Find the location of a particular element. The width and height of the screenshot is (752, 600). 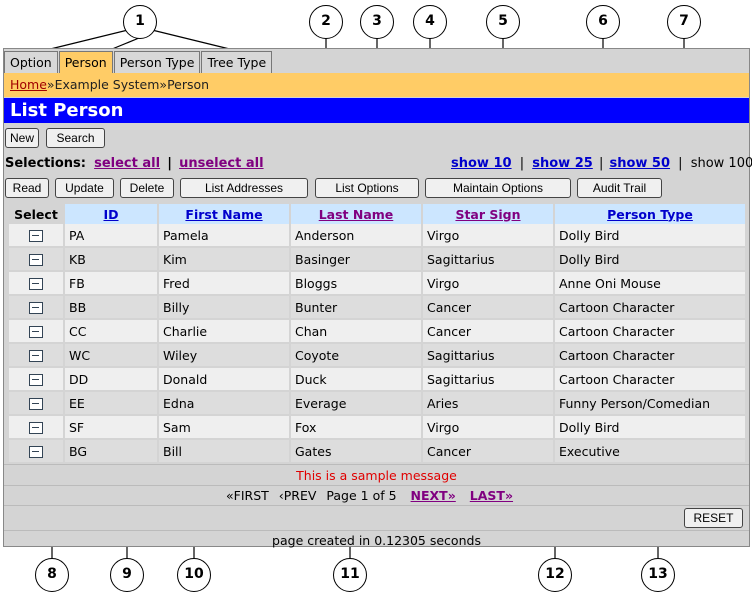

cell-person-type: Dolly Bird is located at coordinates (650, 260).